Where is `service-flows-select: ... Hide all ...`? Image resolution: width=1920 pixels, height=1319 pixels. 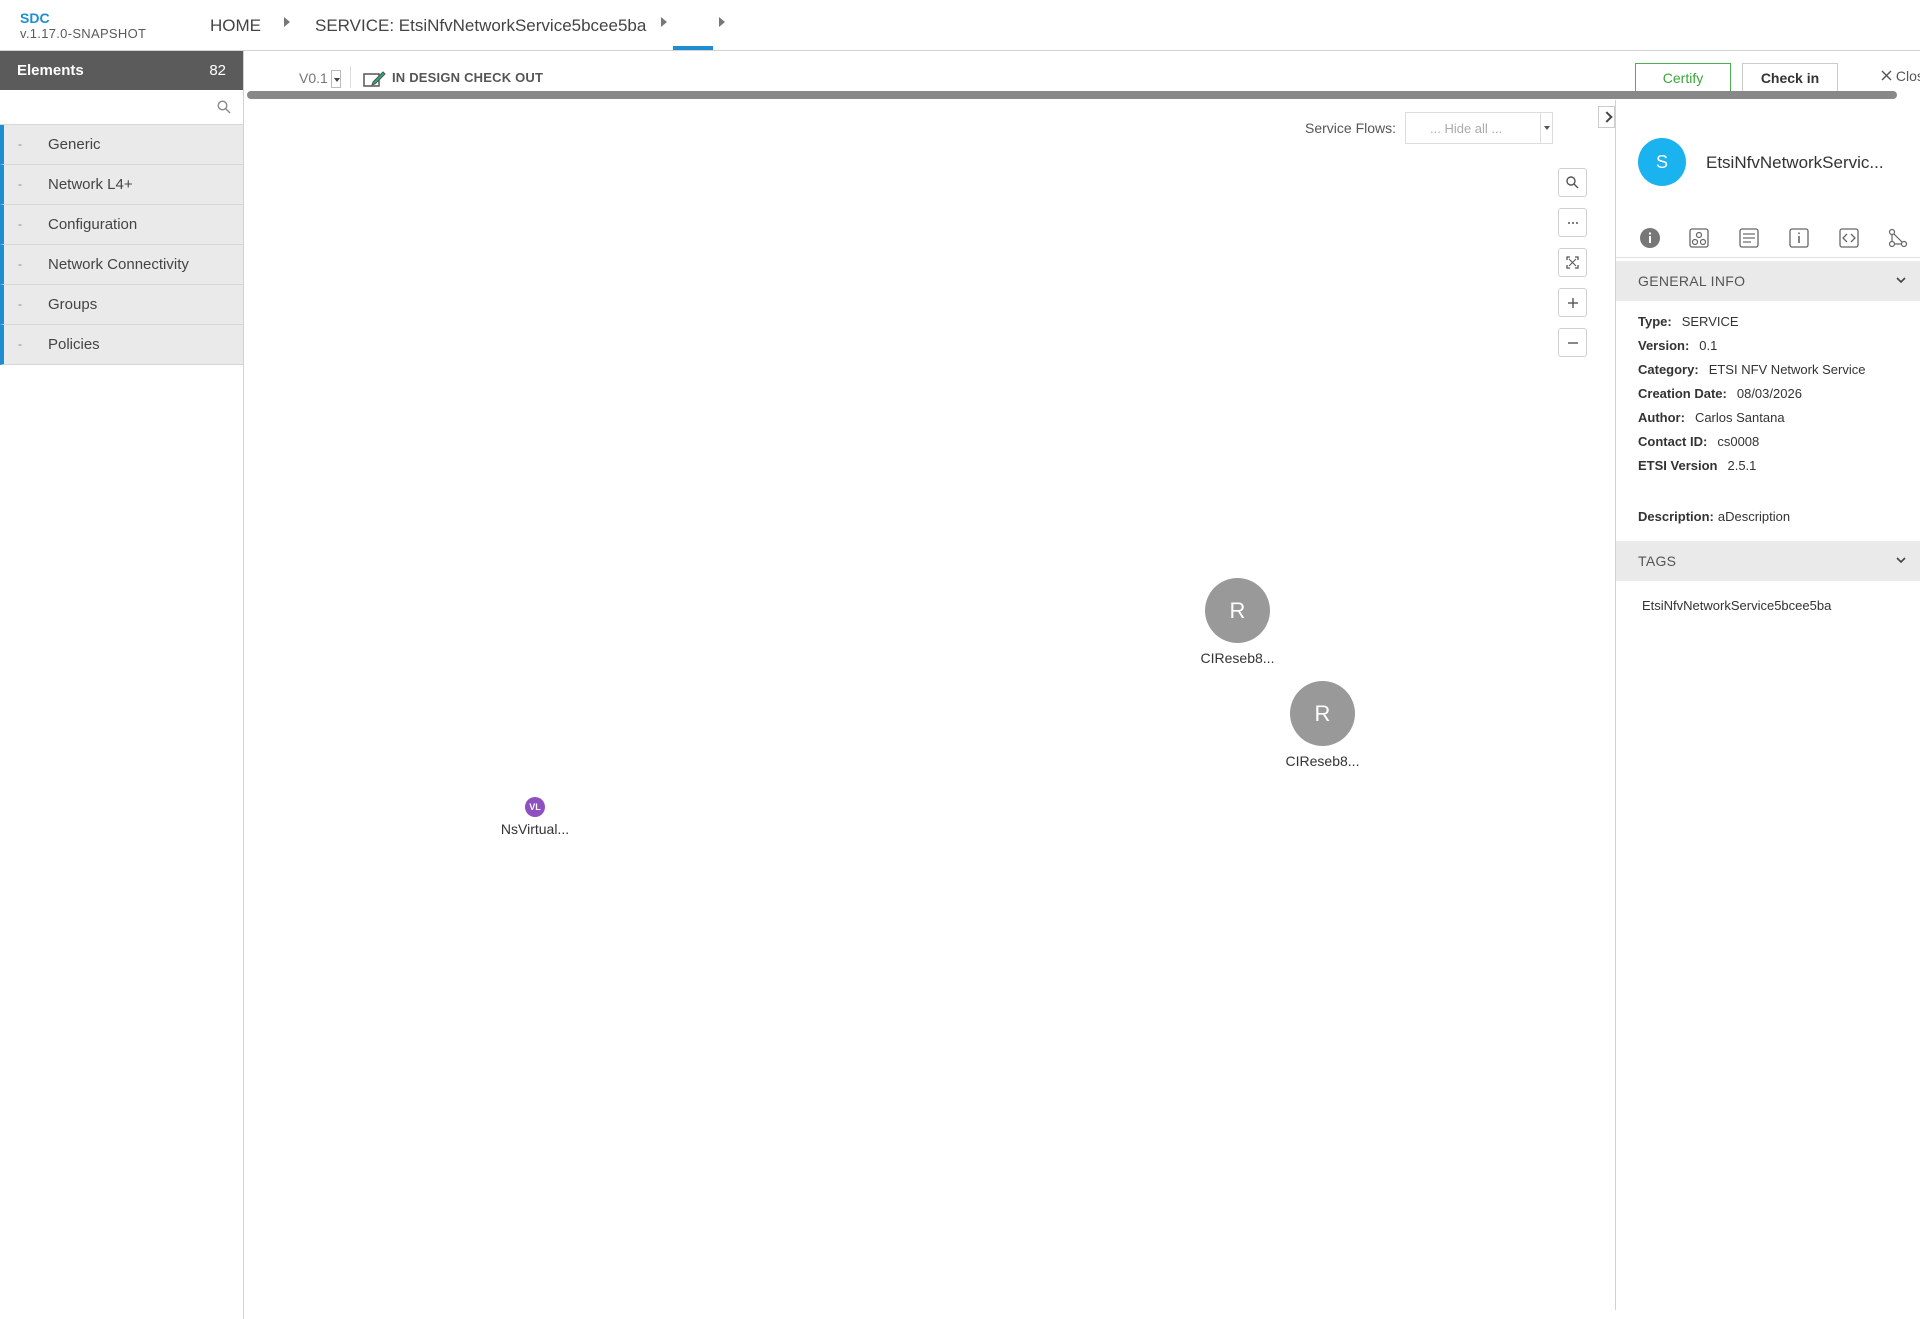 service-flows-select: ... Hide all ... is located at coordinates (1479, 128).